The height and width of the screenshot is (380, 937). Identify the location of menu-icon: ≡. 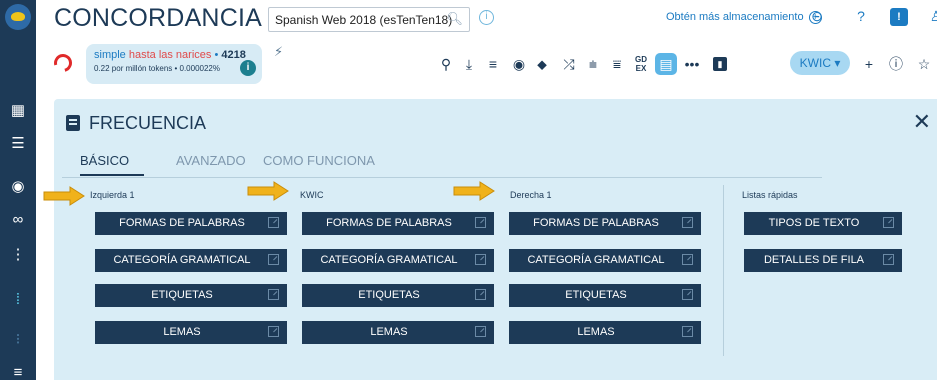
(18, 369).